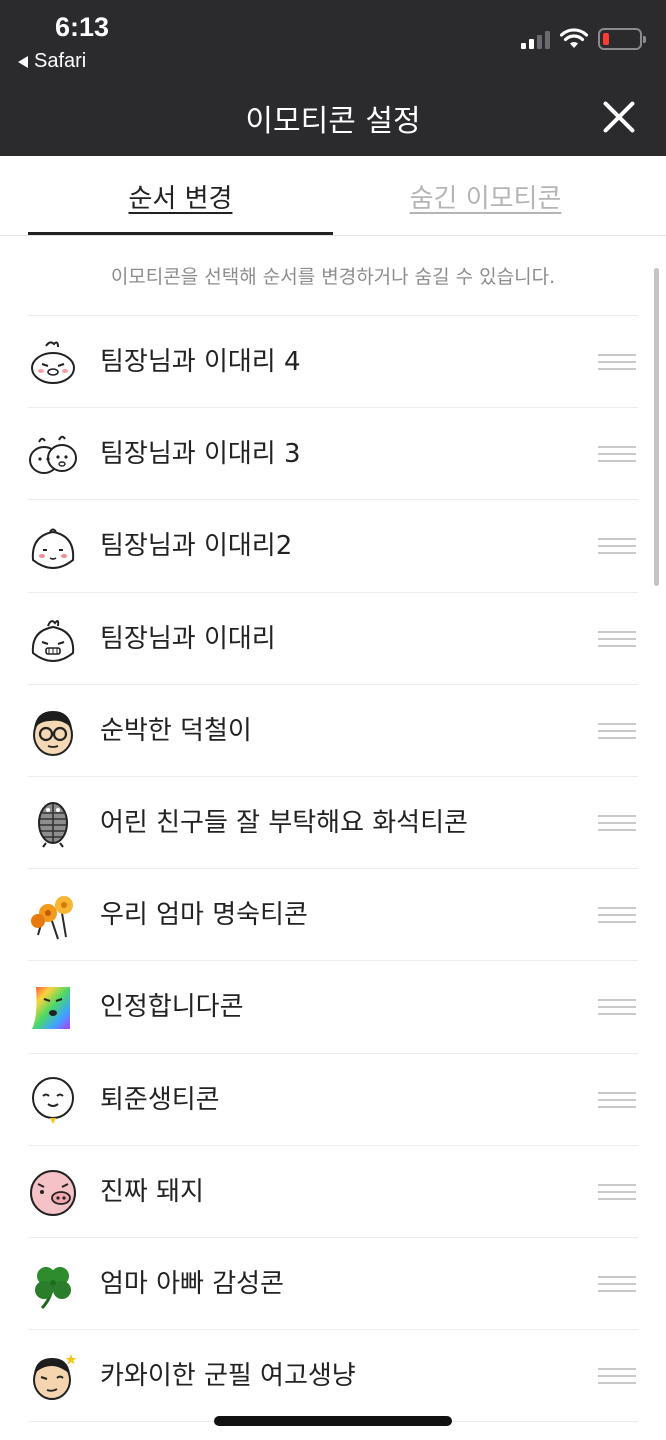 The height and width of the screenshot is (1440, 666). What do you see at coordinates (53, 1192) in the screenshot?
I see `pig-icon` at bounding box center [53, 1192].